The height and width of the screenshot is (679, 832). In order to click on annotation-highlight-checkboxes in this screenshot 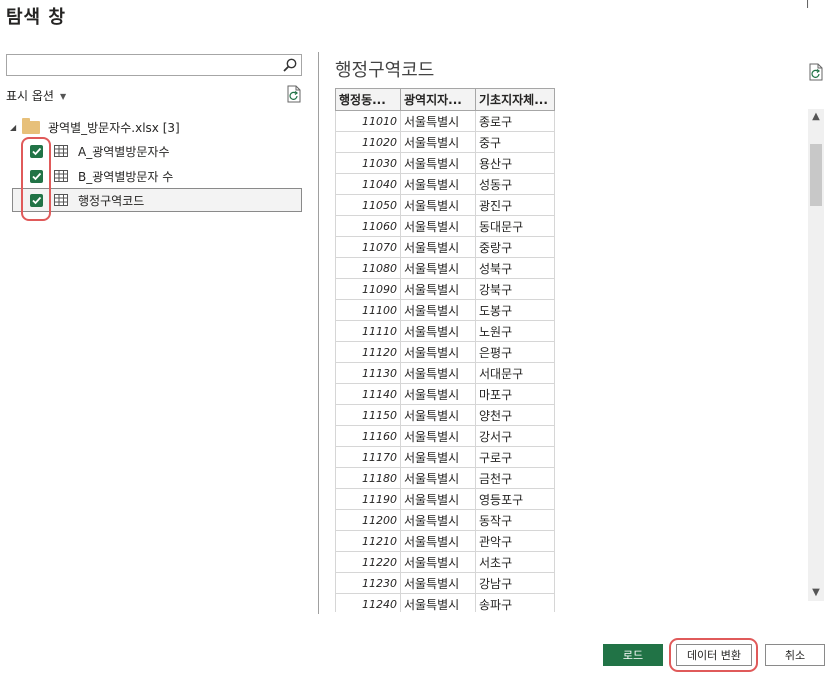, I will do `click(36, 179)`.